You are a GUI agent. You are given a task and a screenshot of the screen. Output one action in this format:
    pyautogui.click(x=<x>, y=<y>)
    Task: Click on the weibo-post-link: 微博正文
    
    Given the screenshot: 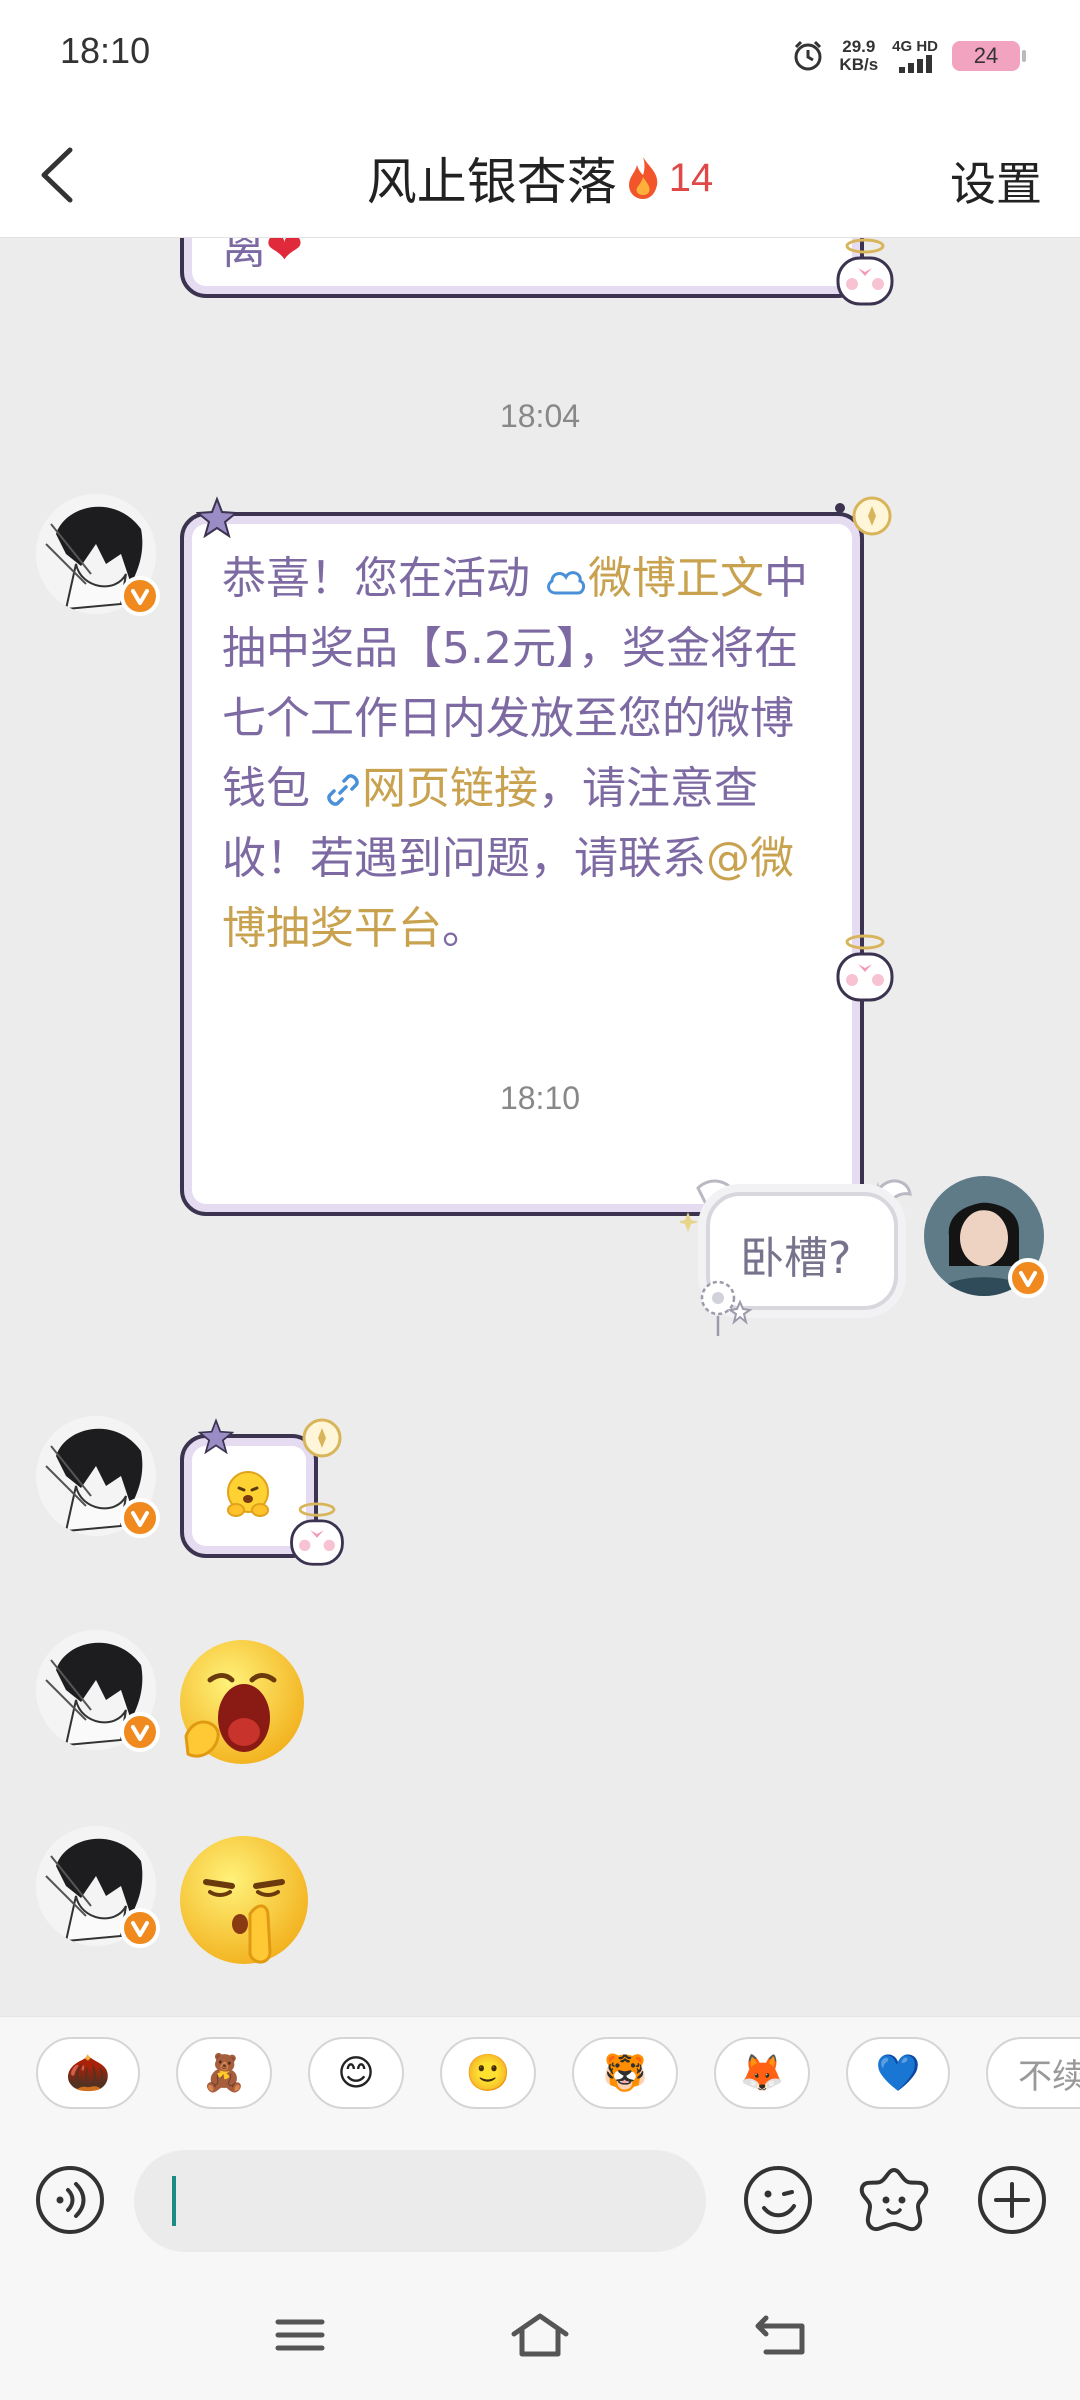 What is the action you would take?
    pyautogui.click(x=676, y=578)
    